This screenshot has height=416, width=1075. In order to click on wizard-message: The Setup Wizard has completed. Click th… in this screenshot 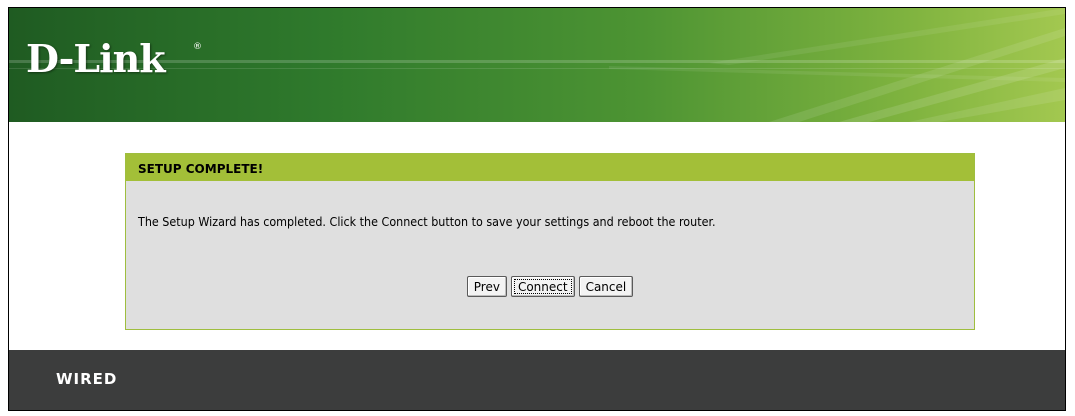, I will do `click(427, 222)`.